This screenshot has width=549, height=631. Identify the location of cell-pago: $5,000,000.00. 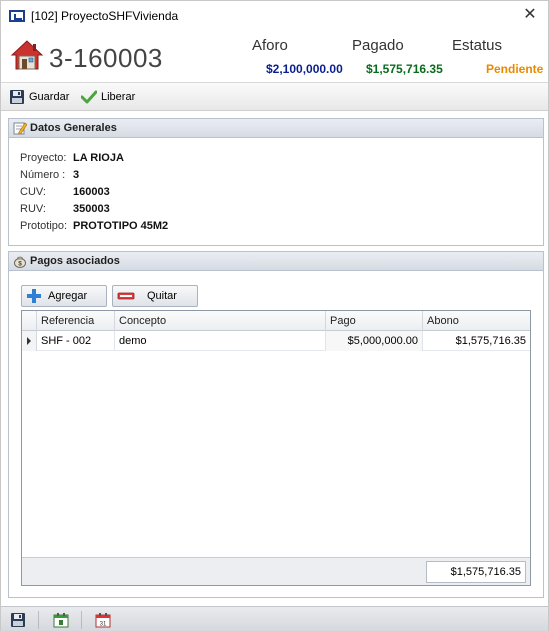
(374, 341).